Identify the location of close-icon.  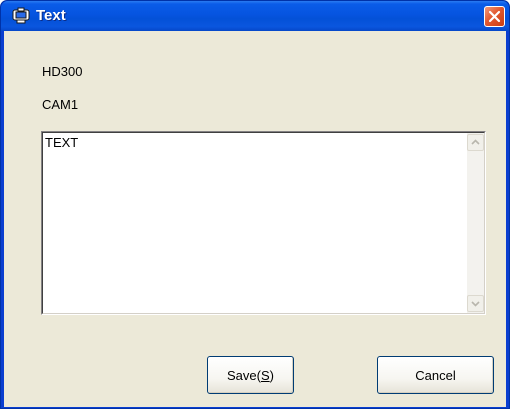
(494, 16).